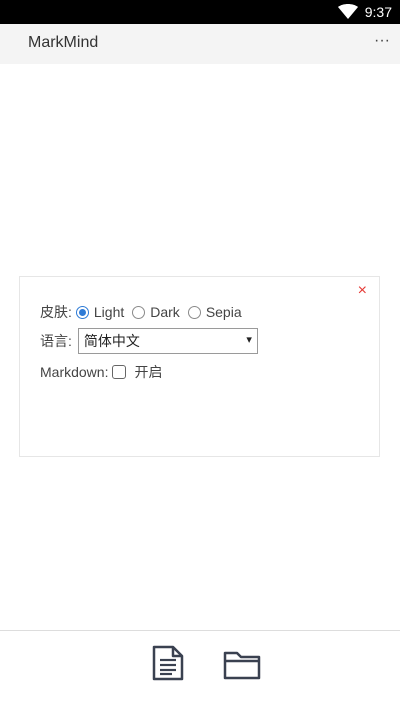 The height and width of the screenshot is (710, 400). I want to click on more-menu-button: ···, so click(382, 41).